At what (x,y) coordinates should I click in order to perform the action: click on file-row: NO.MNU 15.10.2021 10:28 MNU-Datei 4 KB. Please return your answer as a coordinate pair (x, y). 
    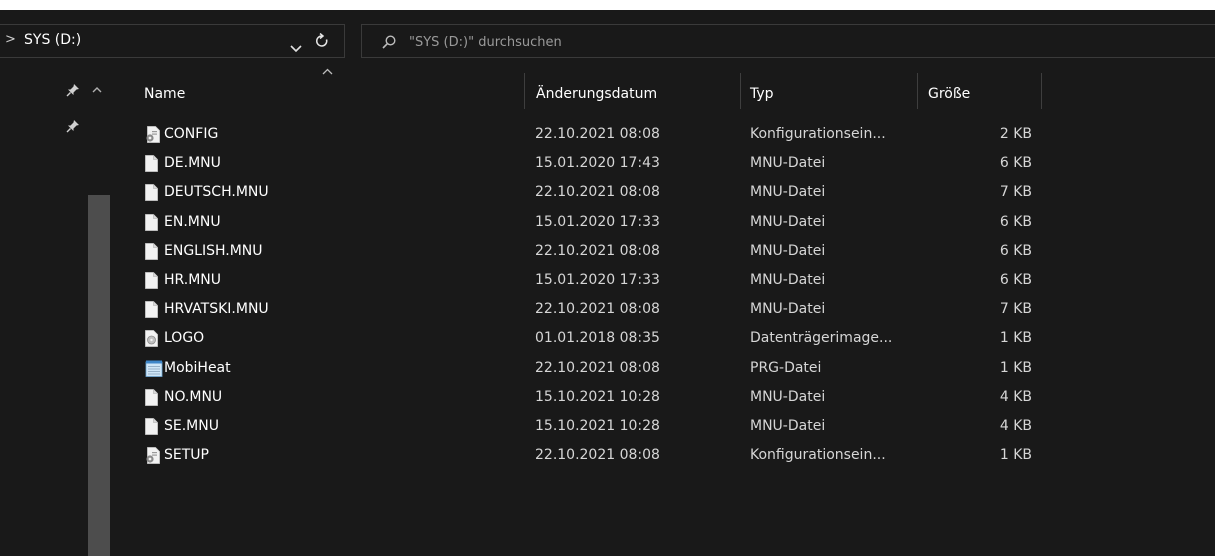
    Looking at the image, I should click on (612, 397).